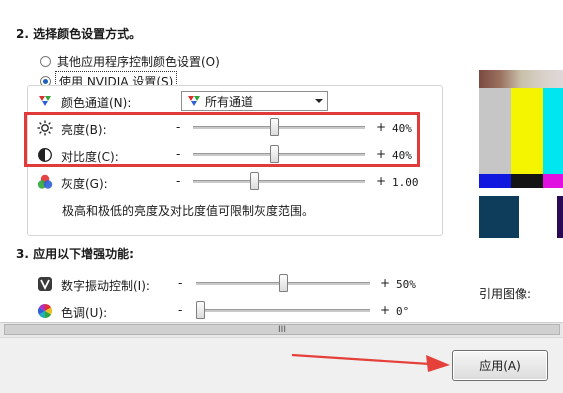  Describe the element at coordinates (527, 131) in the screenshot. I see `reference-bar-yellow` at that location.